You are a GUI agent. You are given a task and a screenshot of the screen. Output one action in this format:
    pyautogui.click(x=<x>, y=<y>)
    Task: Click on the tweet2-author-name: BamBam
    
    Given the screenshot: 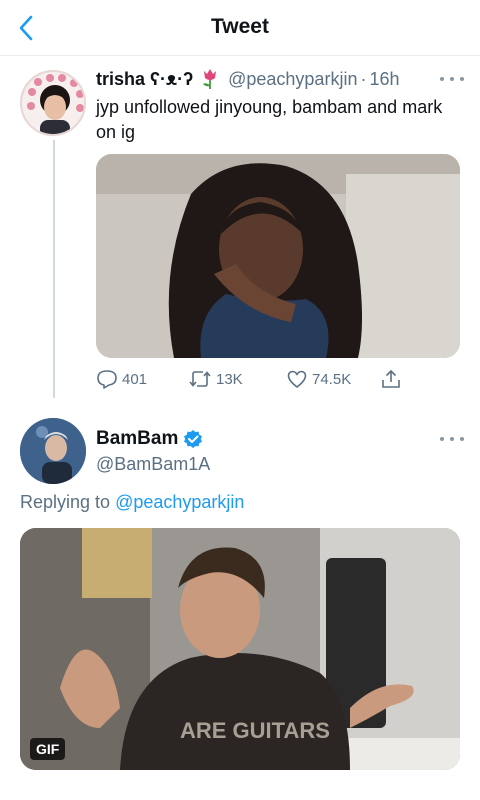 What is the action you would take?
    pyautogui.click(x=137, y=439)
    